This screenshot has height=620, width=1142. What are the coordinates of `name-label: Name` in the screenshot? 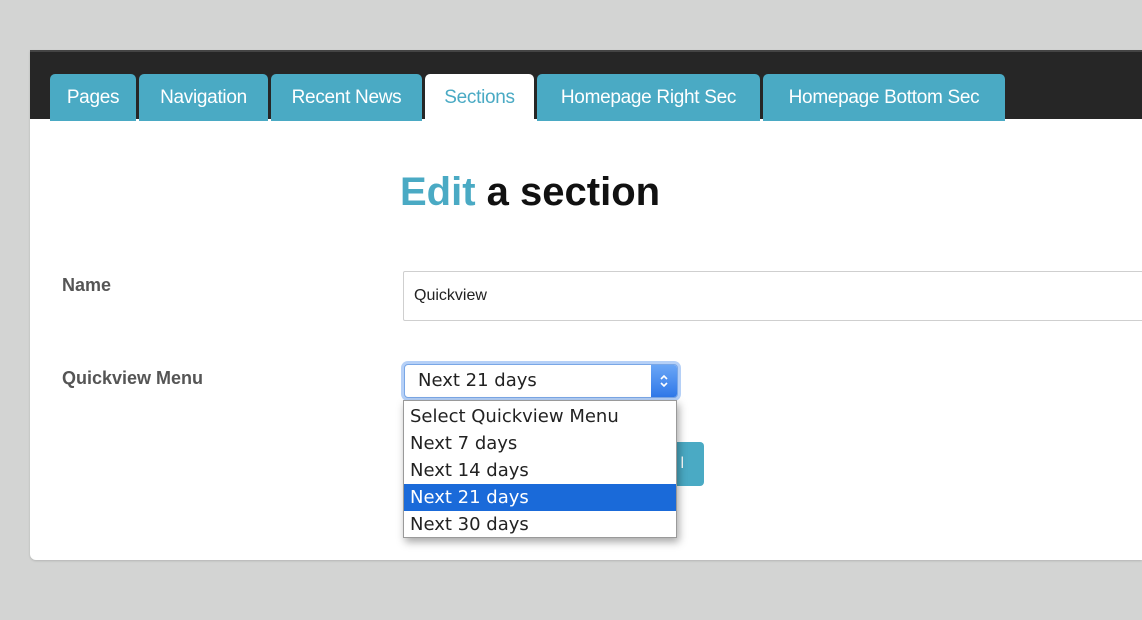 It's located at (87, 285).